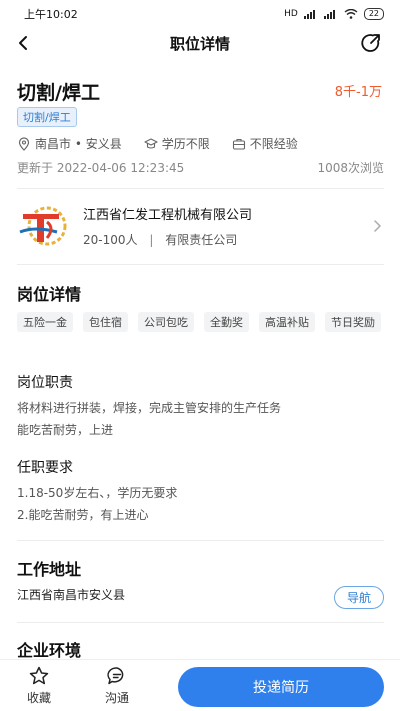 Image resolution: width=400 pixels, height=711 pixels. I want to click on status-bar: 上午10:02 HD 22, so click(200, 14).